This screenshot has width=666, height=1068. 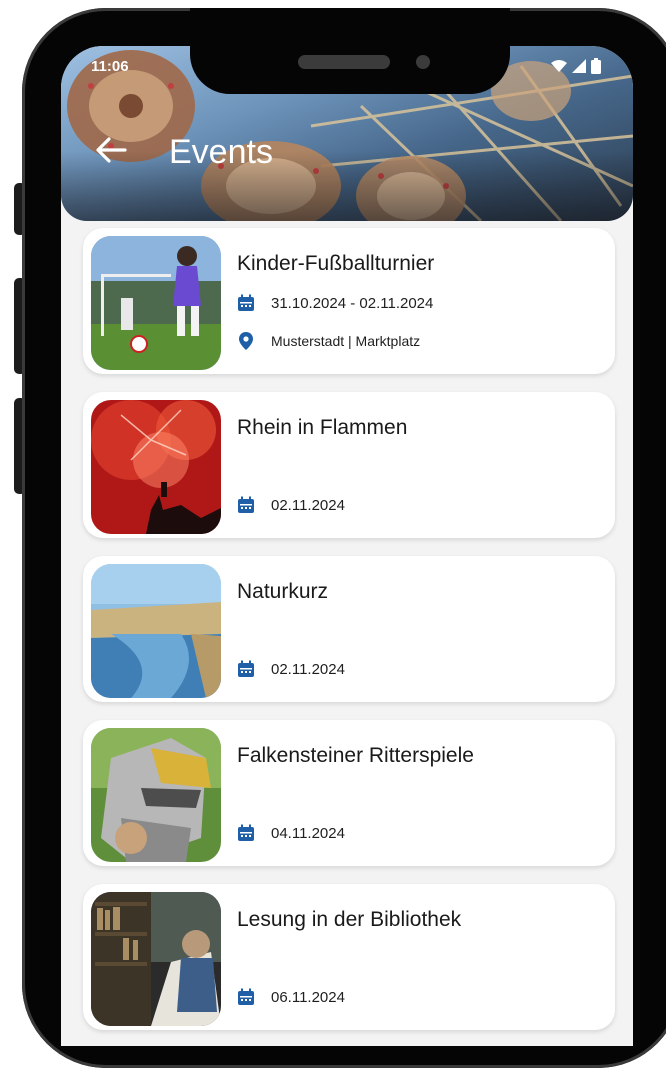 What do you see at coordinates (308, 997) in the screenshot?
I see `event-date: 06.11.2024` at bounding box center [308, 997].